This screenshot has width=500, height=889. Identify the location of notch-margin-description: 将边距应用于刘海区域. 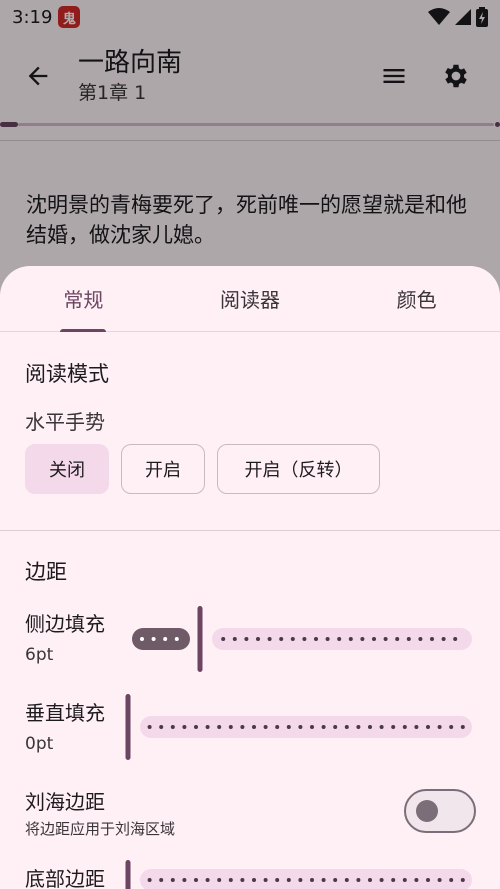
(100, 829).